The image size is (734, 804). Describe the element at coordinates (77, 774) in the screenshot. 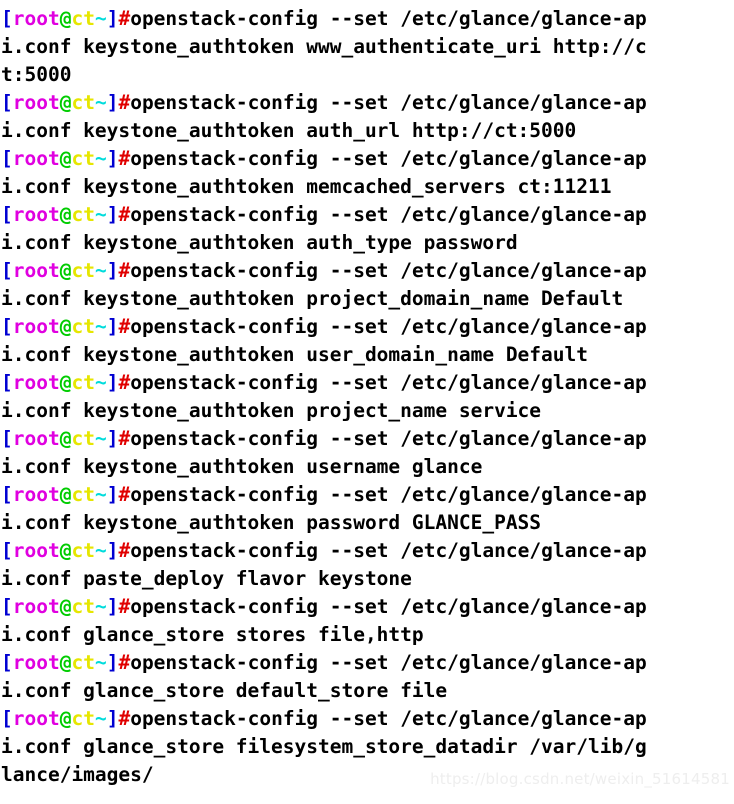

I see `terminal-output-text: lance/images/` at that location.